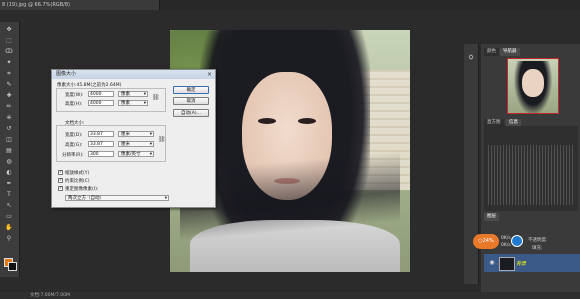 This screenshot has height=299, width=580. I want to click on height-label: 高度(H):, so click(74, 104).